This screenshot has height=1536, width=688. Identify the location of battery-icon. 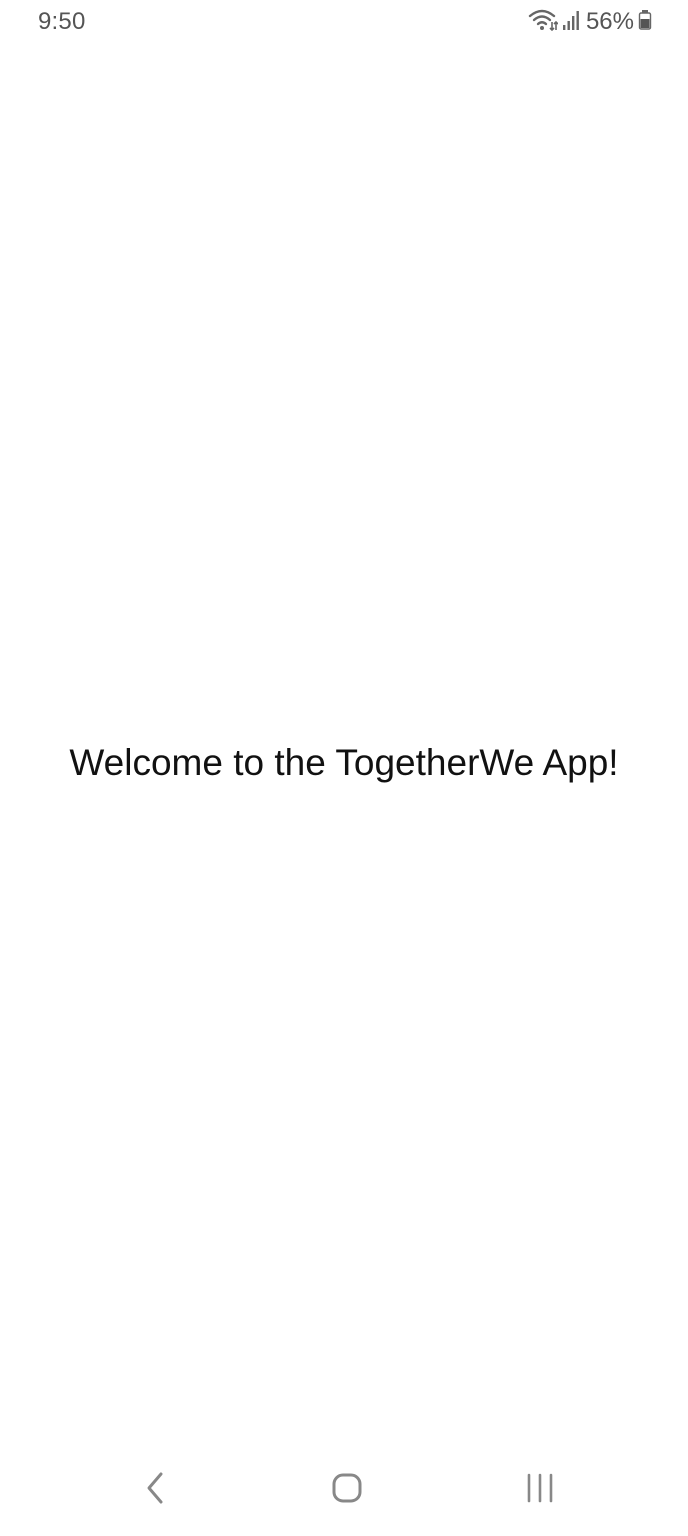
(645, 22).